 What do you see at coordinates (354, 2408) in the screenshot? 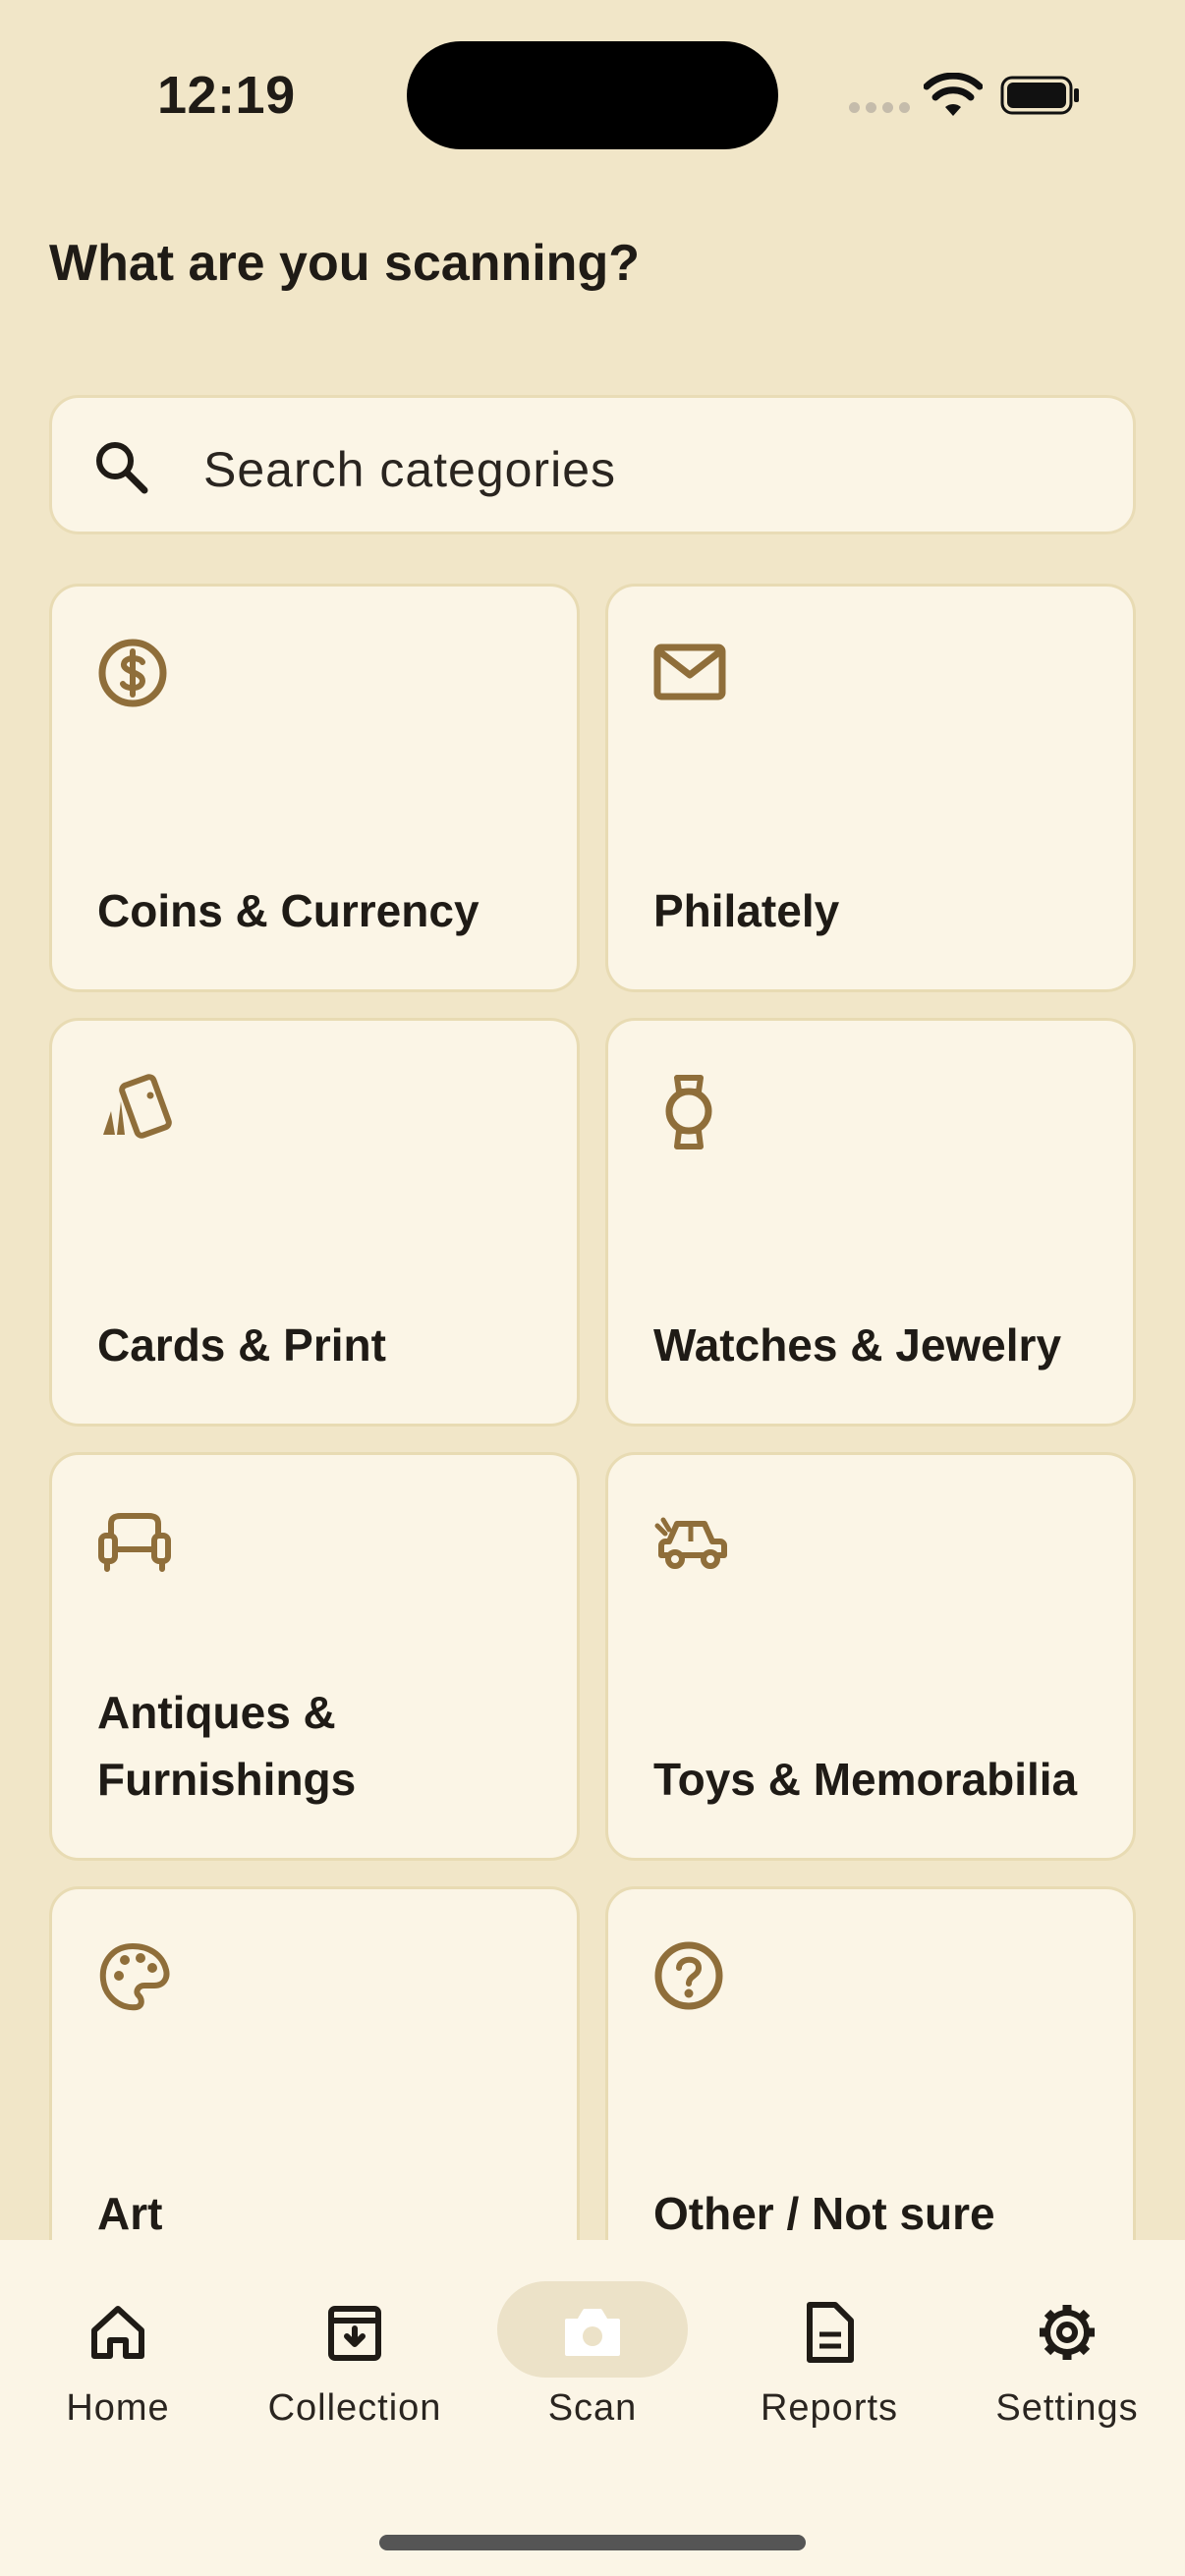
I see `nav-label: Collection` at bounding box center [354, 2408].